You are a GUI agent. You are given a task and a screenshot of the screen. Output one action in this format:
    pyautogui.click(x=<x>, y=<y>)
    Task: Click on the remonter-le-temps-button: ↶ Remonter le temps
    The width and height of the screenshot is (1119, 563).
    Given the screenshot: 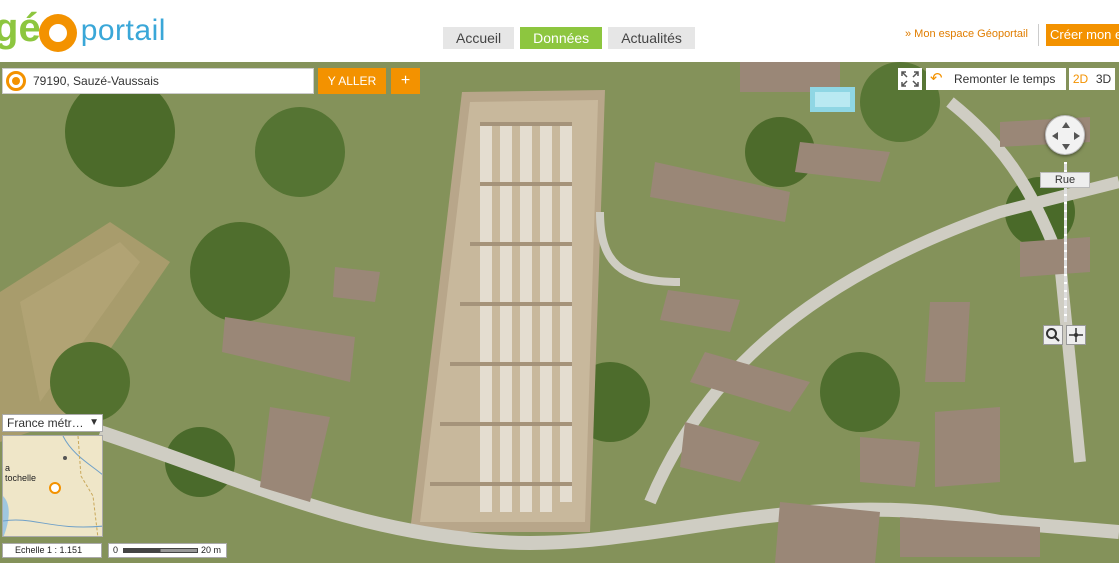 What is the action you would take?
    pyautogui.click(x=996, y=79)
    